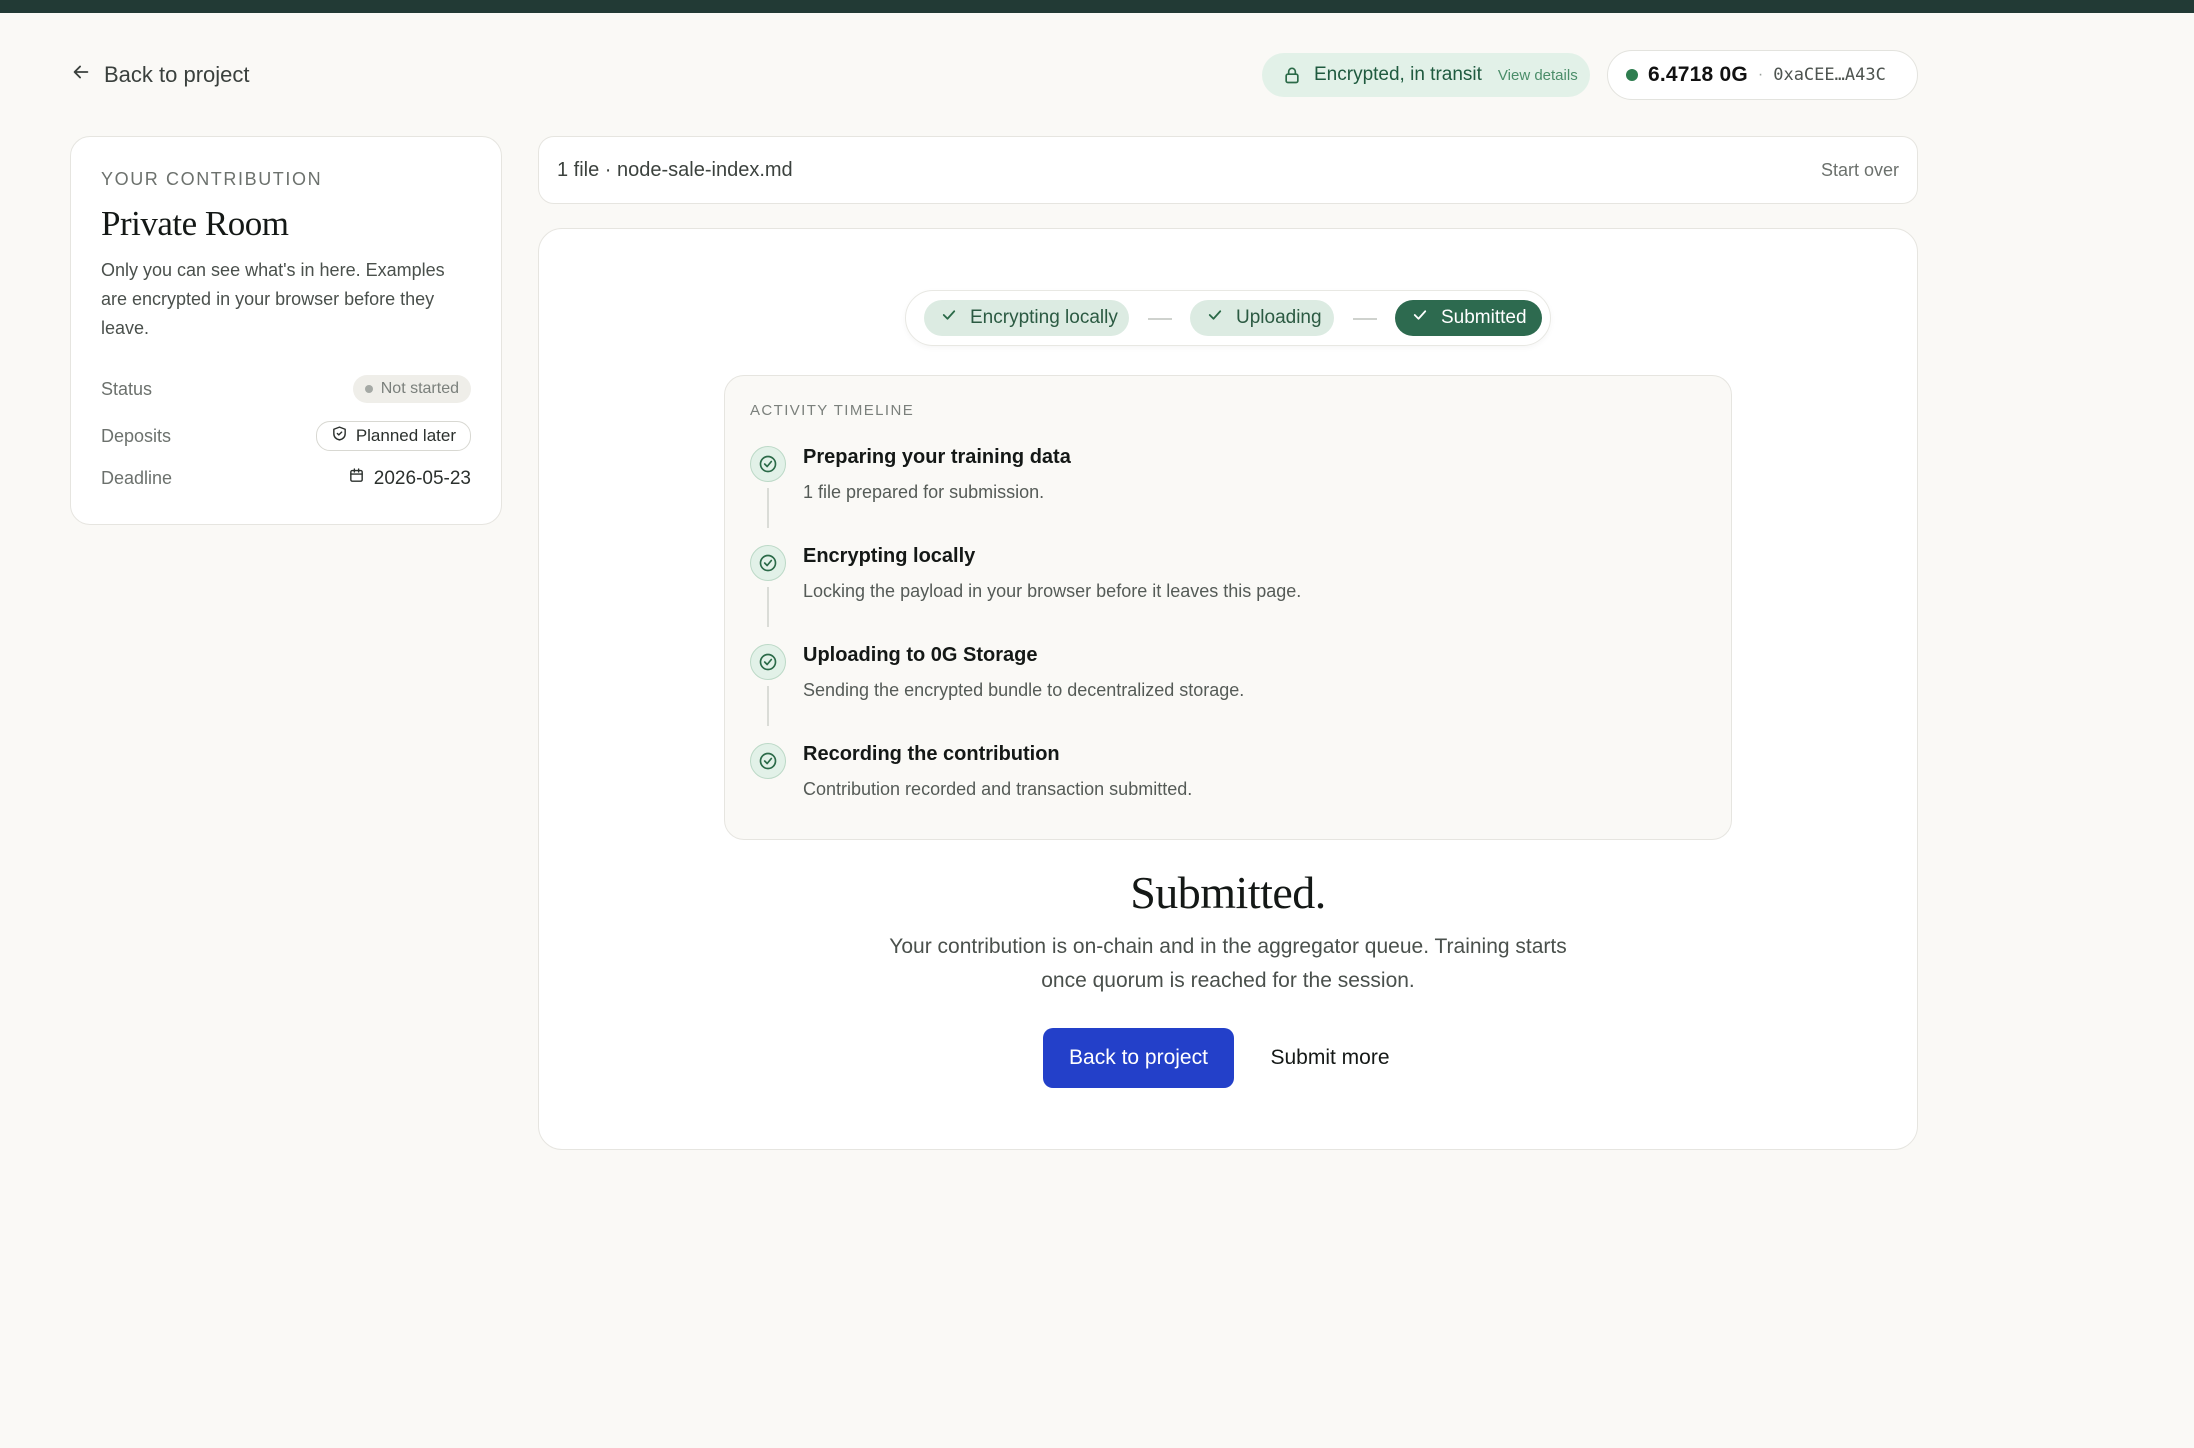 This screenshot has width=2194, height=1448. What do you see at coordinates (177, 74) in the screenshot?
I see `back-link-label: Back to project` at bounding box center [177, 74].